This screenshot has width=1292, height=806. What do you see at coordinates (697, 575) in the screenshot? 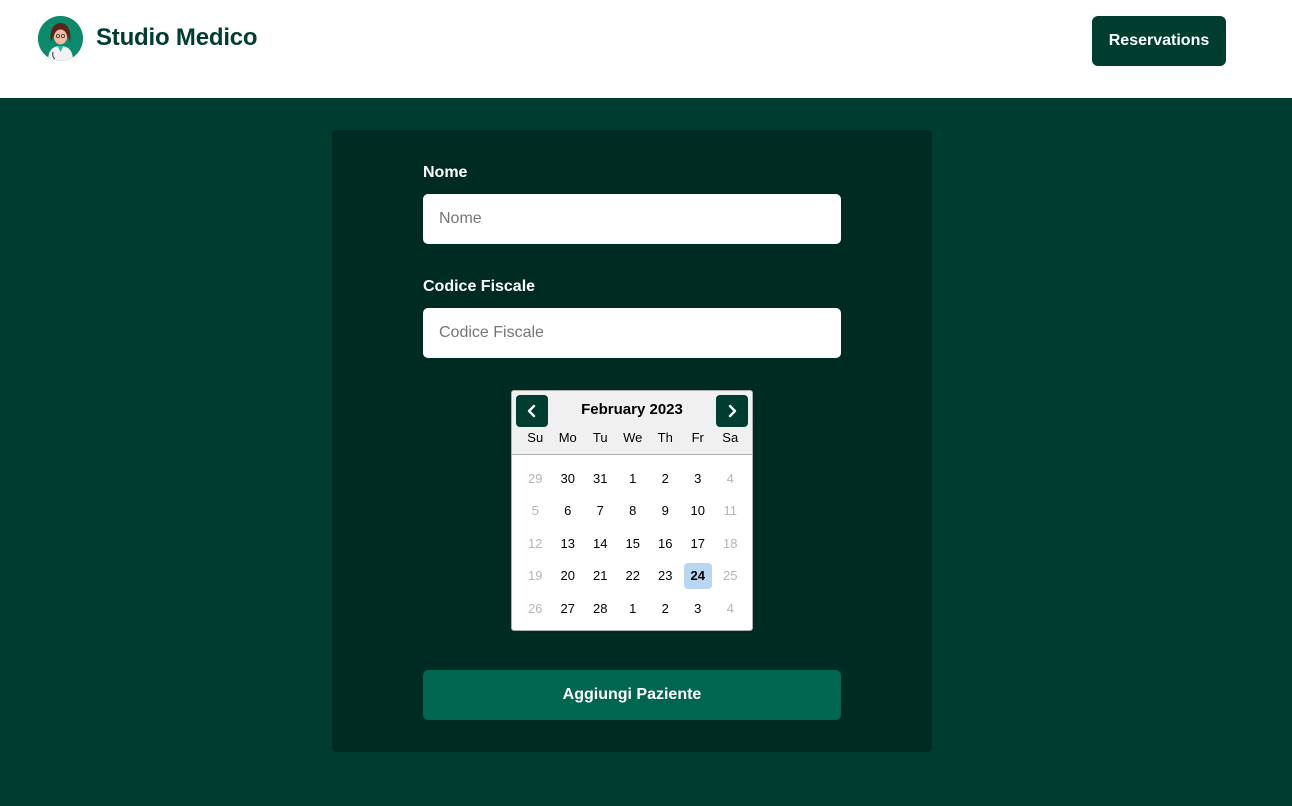
I see `calendar-day-selected: 24` at bounding box center [697, 575].